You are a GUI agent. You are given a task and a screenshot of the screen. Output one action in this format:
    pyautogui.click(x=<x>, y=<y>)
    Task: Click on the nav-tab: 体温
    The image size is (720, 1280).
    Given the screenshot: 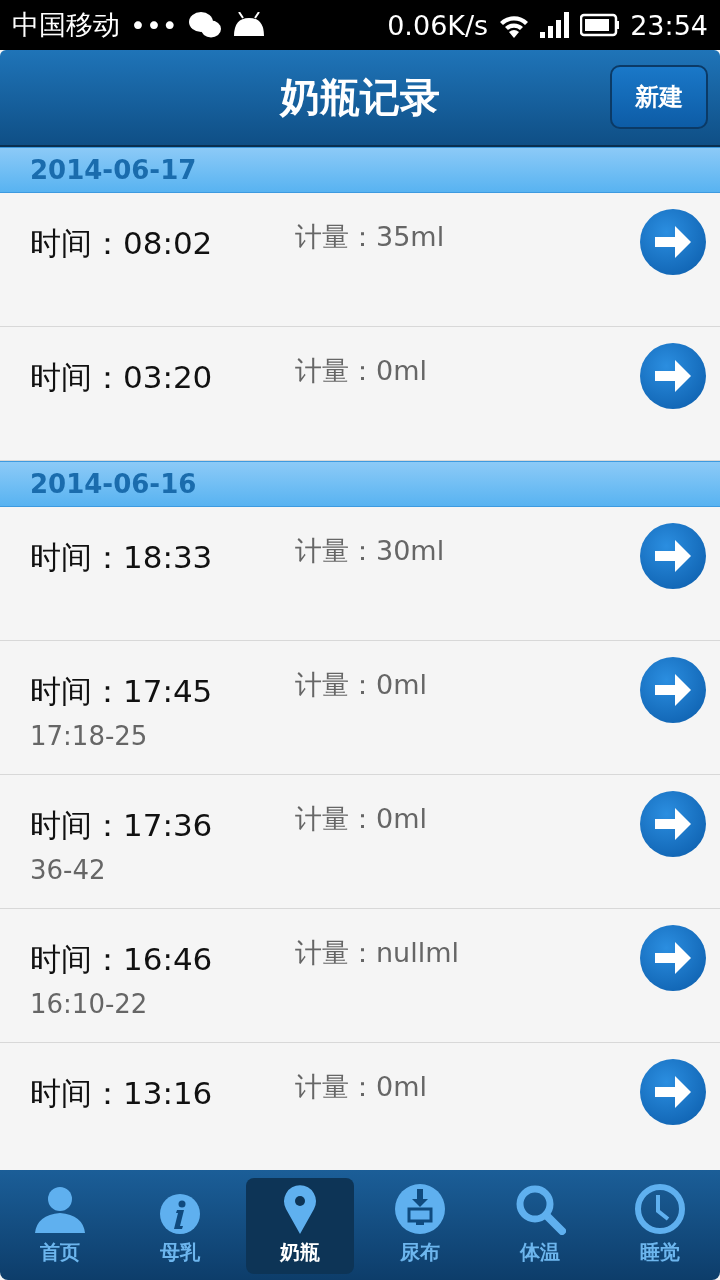 What is the action you would take?
    pyautogui.click(x=540, y=1226)
    